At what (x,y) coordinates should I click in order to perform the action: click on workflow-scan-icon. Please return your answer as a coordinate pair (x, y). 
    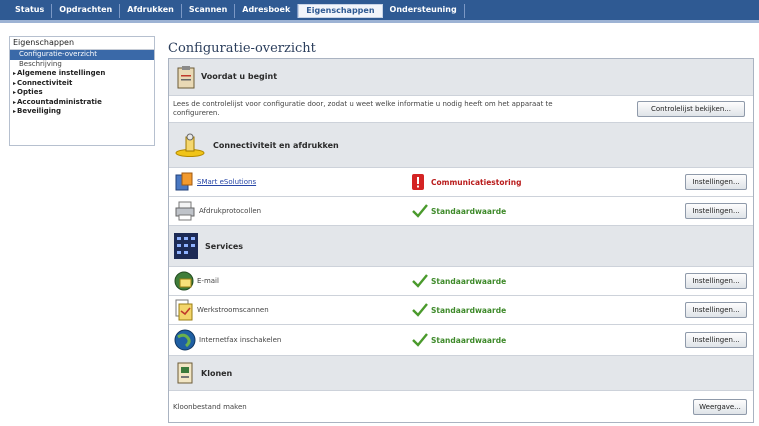
    Looking at the image, I should click on (184, 310).